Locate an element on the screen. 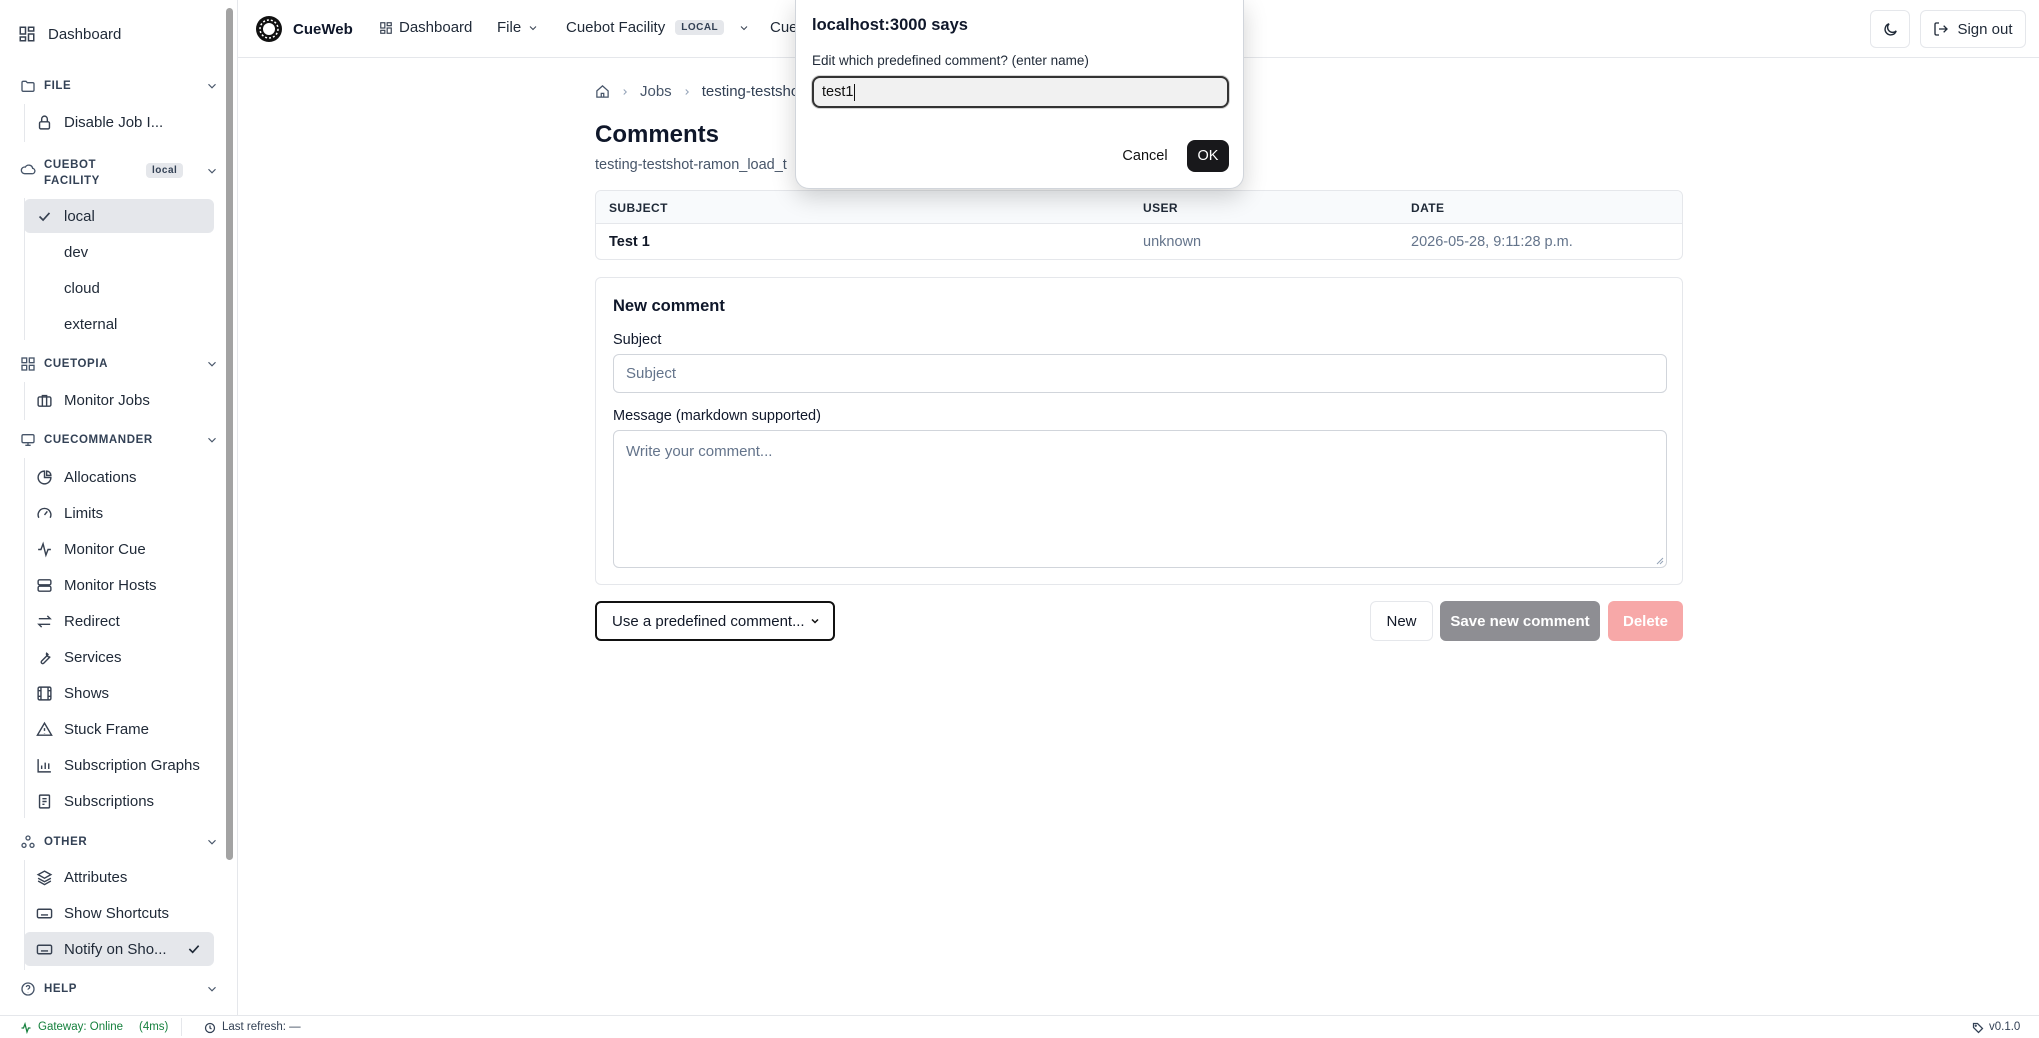 The width and height of the screenshot is (2039, 1038). save-new-comment-button: Save new comment is located at coordinates (1520, 621).